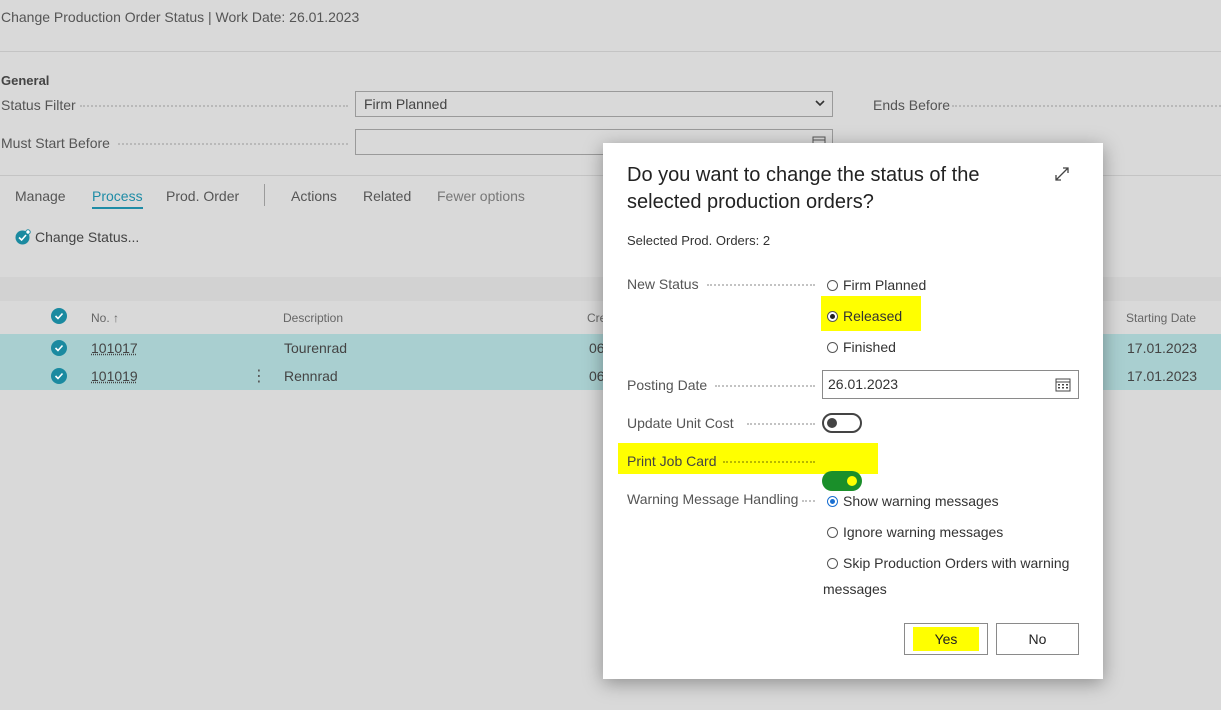 The width and height of the screenshot is (1221, 710). I want to click on posting-date-value: 26.01.2023, so click(863, 384).